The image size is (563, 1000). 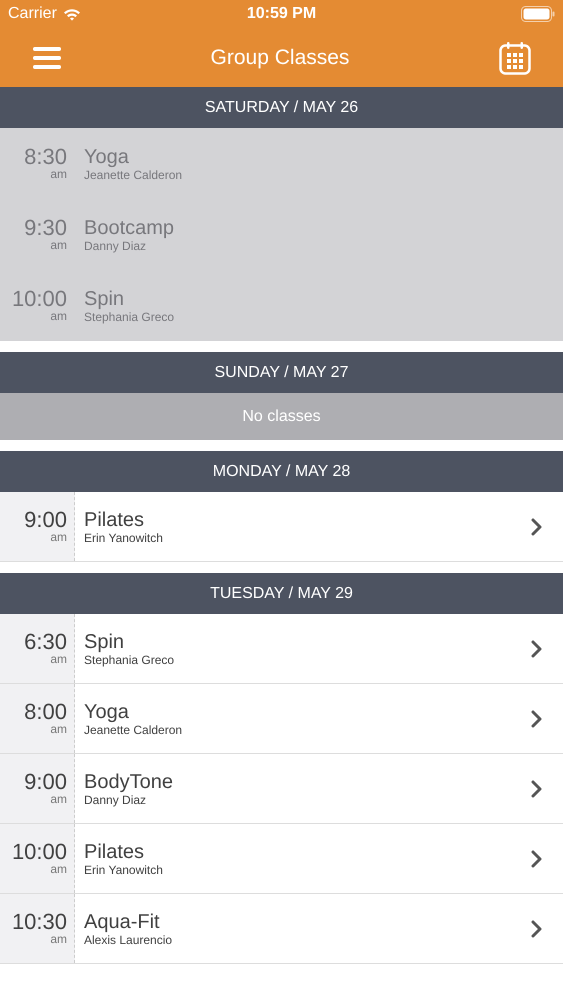 What do you see at coordinates (280, 58) in the screenshot?
I see `screen-title: Group Classes` at bounding box center [280, 58].